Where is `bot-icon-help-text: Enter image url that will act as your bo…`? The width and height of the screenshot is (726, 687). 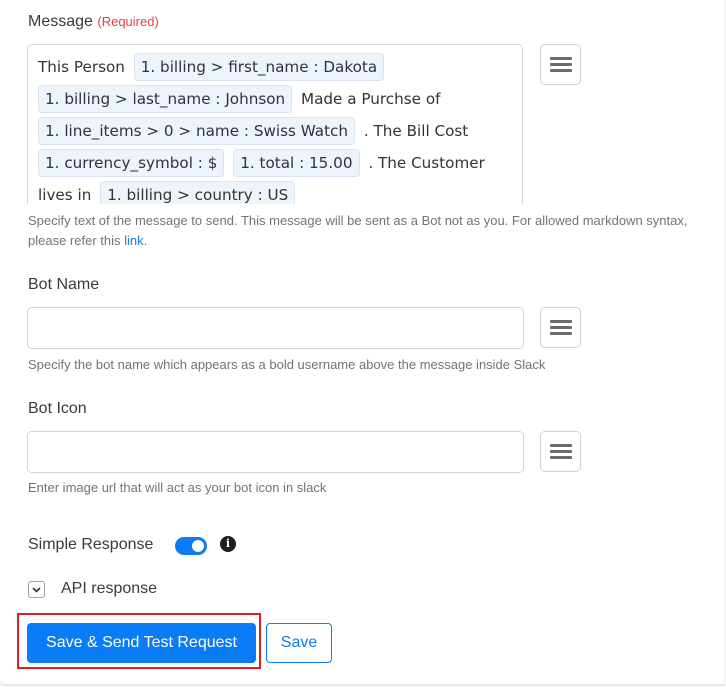 bot-icon-help-text: Enter image url that will act as your bo… is located at coordinates (177, 487).